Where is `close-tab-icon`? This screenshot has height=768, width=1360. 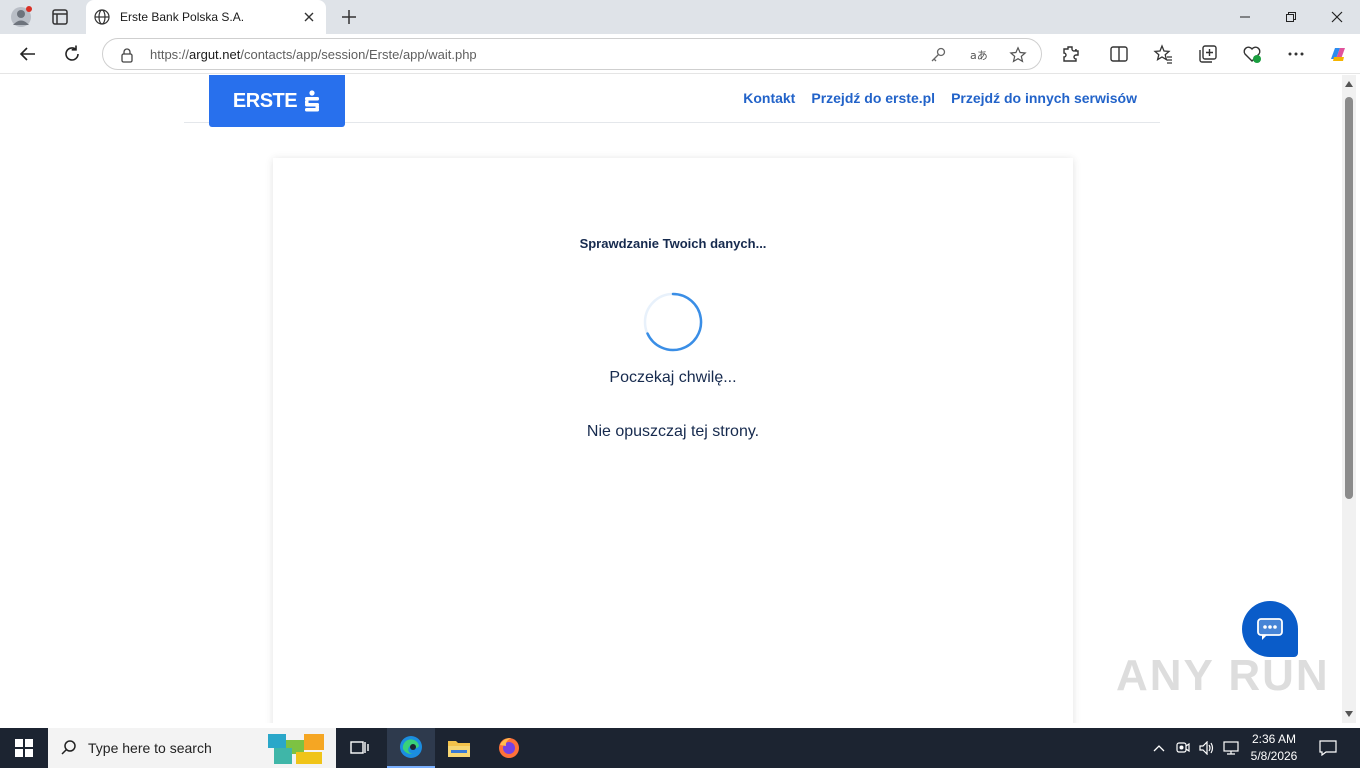 close-tab-icon is located at coordinates (309, 17).